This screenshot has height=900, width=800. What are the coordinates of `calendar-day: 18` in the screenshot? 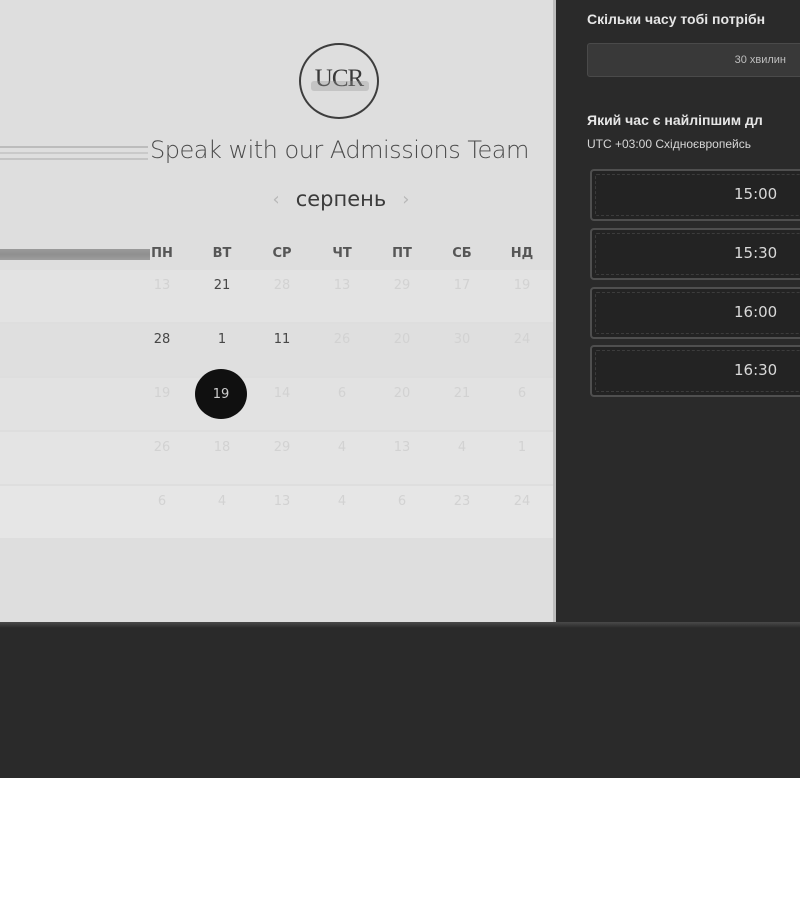 It's located at (222, 447).